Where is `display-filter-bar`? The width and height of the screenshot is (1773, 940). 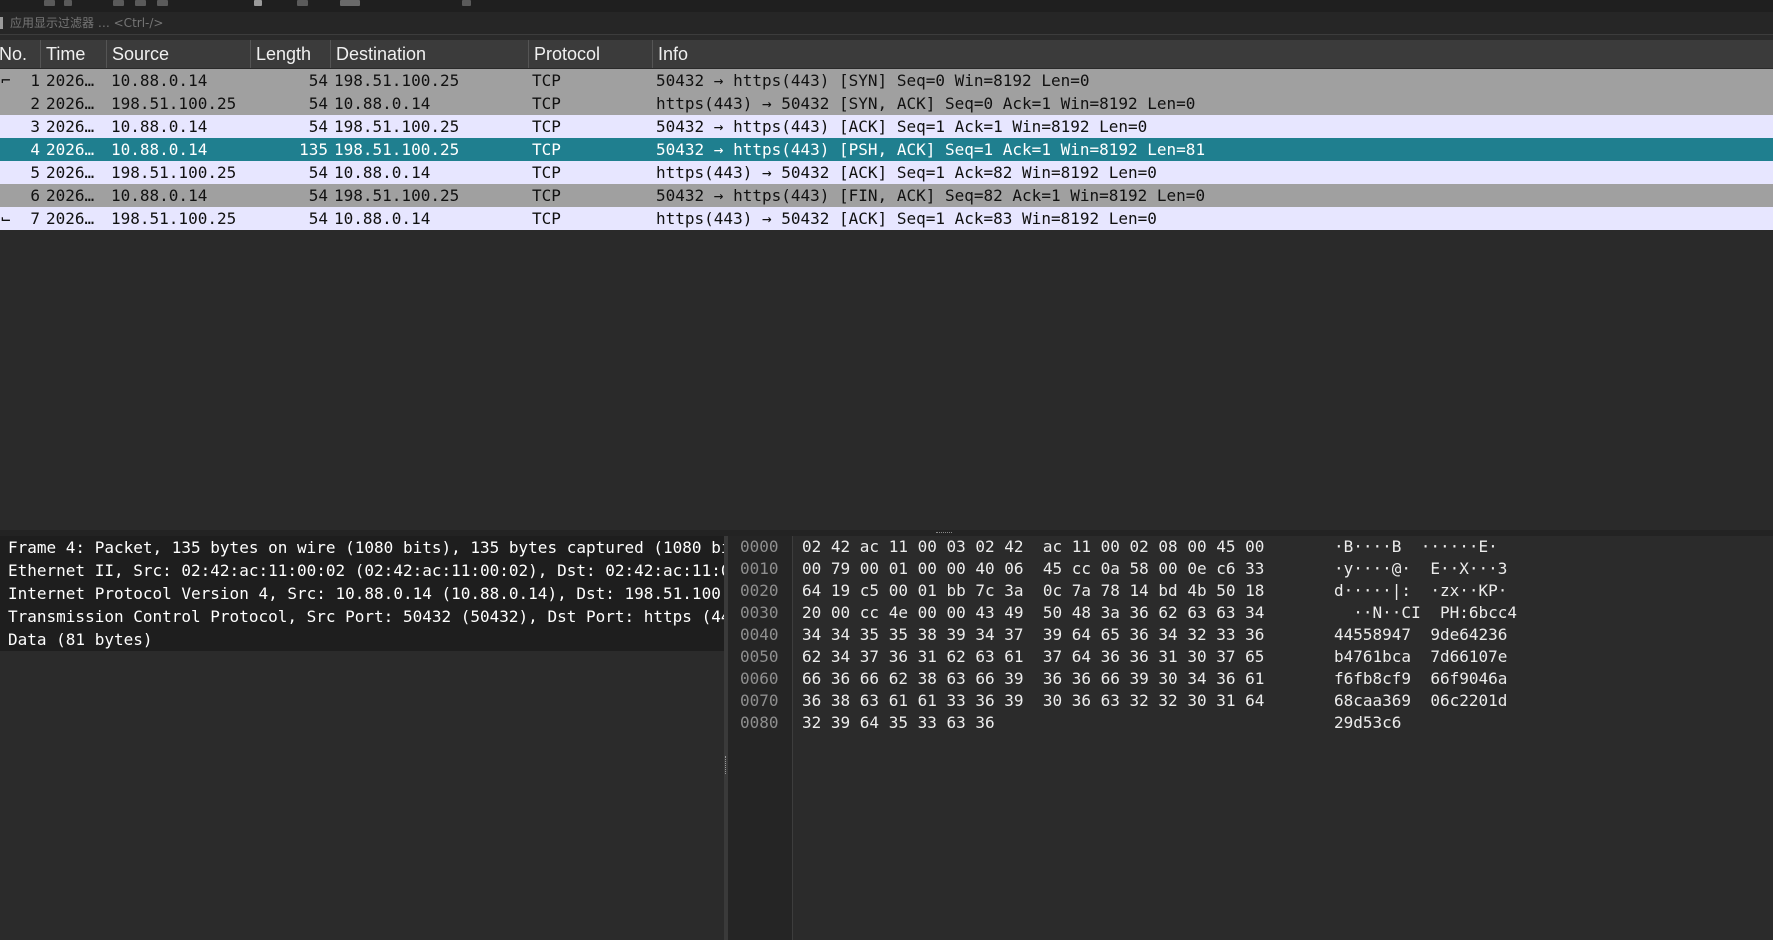
display-filter-bar is located at coordinates (886, 23).